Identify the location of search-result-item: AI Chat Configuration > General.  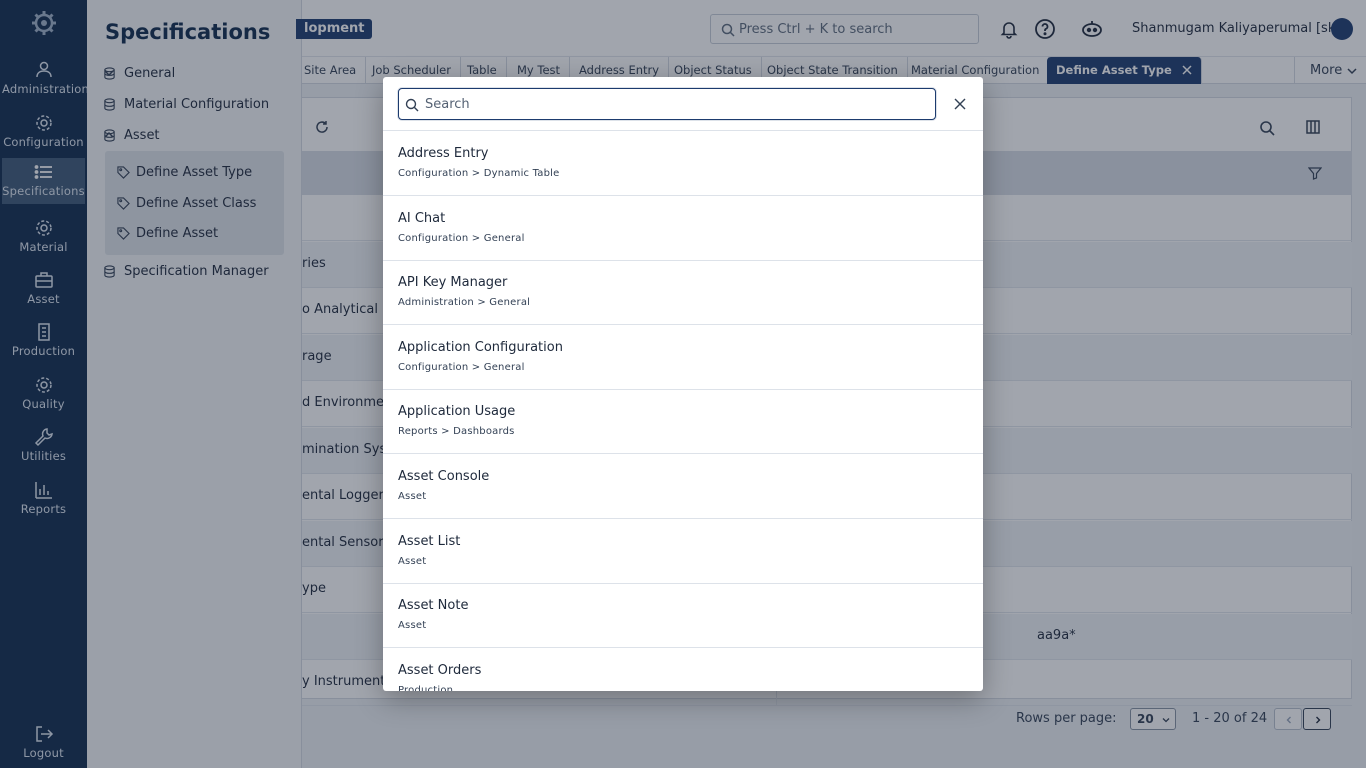
(683, 228).